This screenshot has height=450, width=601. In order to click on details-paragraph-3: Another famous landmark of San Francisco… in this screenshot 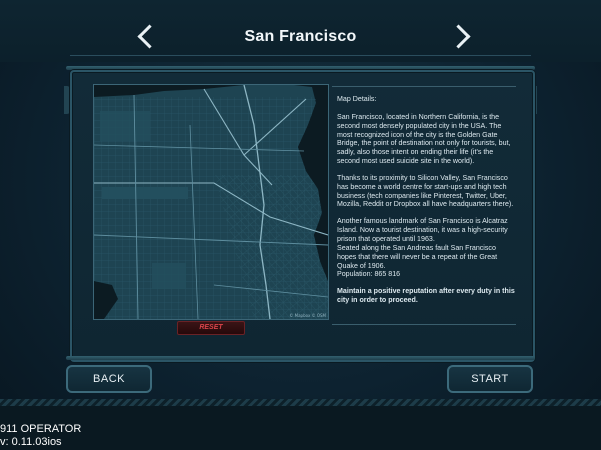, I will do `click(422, 230)`.